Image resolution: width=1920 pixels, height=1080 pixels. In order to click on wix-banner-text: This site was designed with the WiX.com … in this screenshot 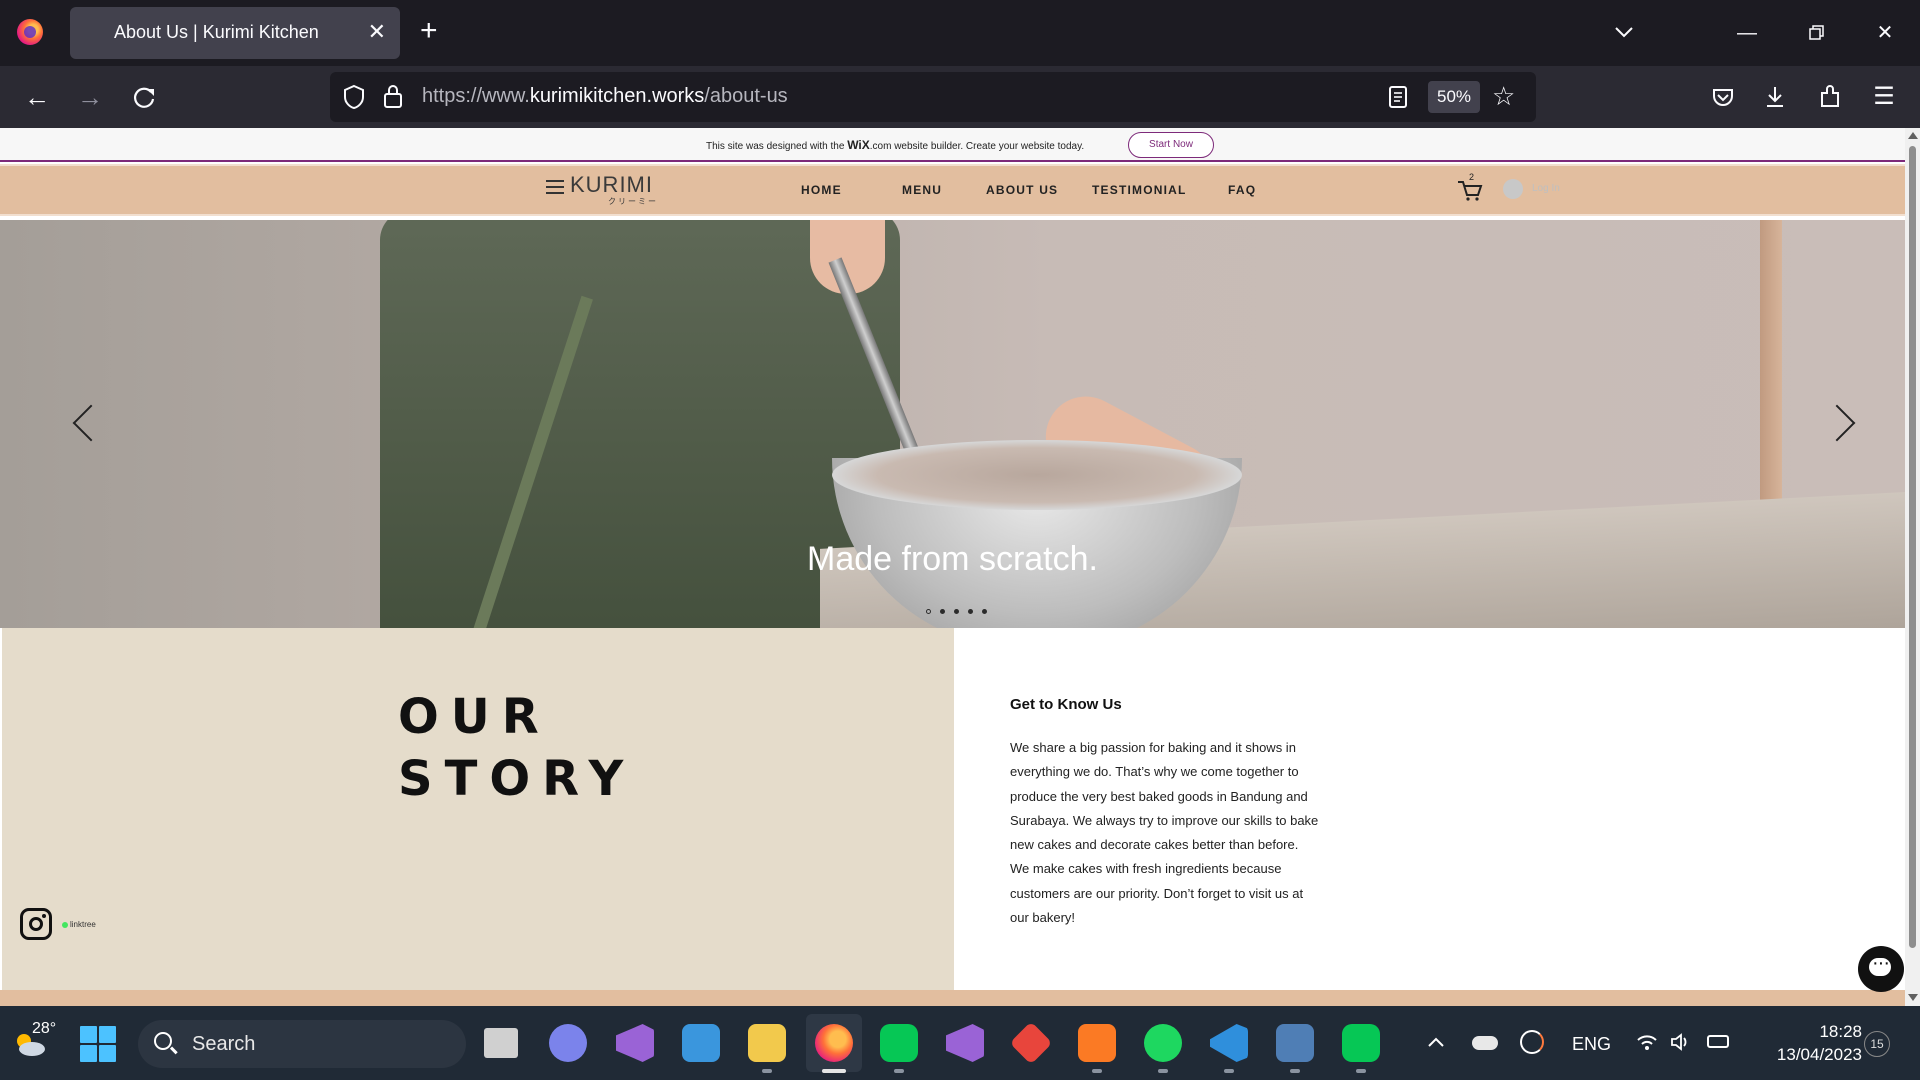, I will do `click(895, 145)`.